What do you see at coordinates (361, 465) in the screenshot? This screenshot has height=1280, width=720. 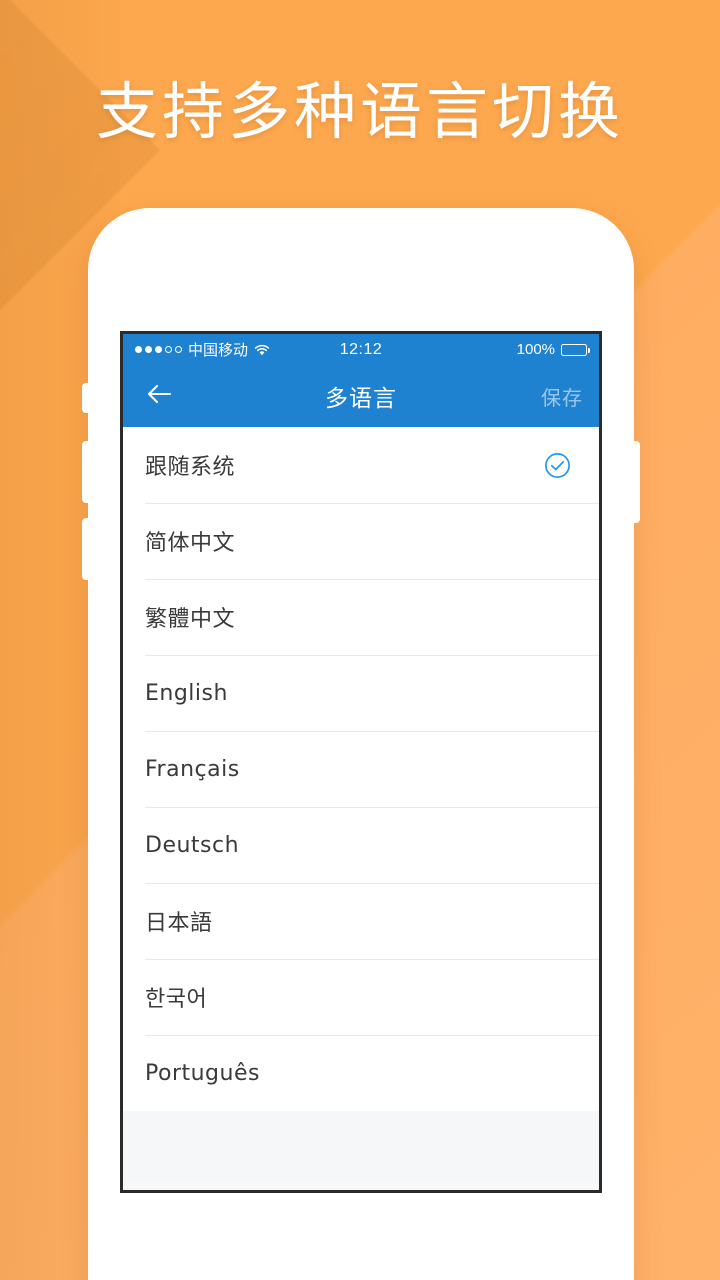 I see `list-item: 跟随系统` at bounding box center [361, 465].